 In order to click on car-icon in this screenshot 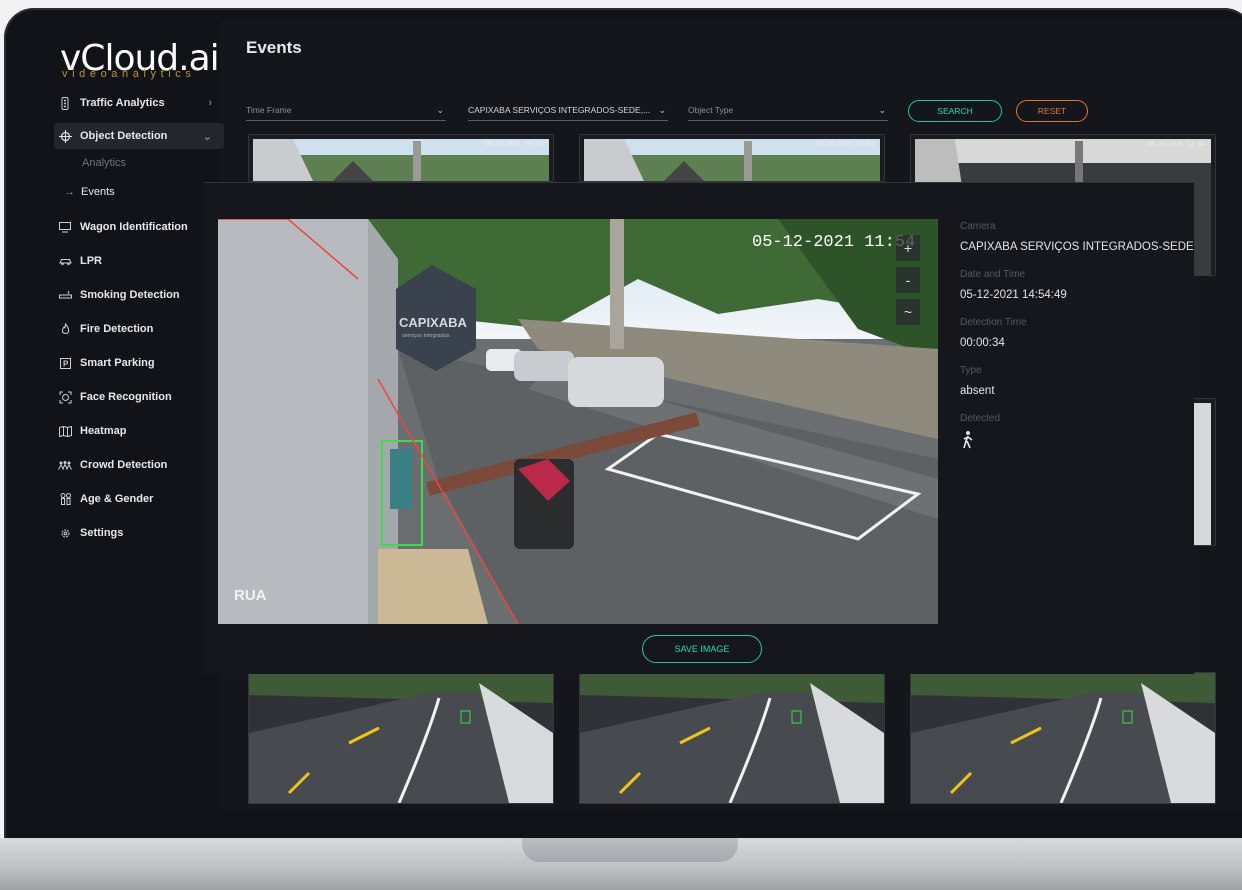, I will do `click(65, 261)`.